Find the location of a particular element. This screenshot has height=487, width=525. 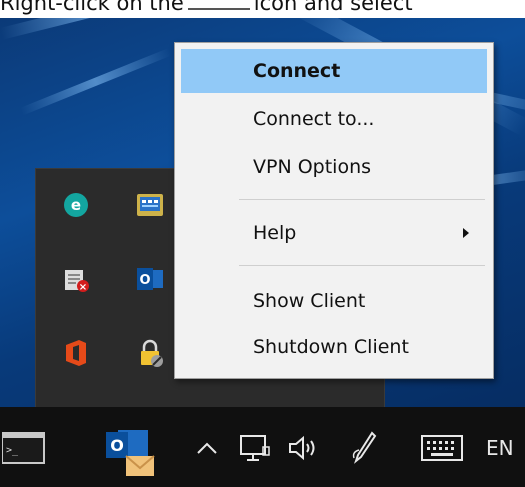

security-warning-icon: × is located at coordinates (76, 279).